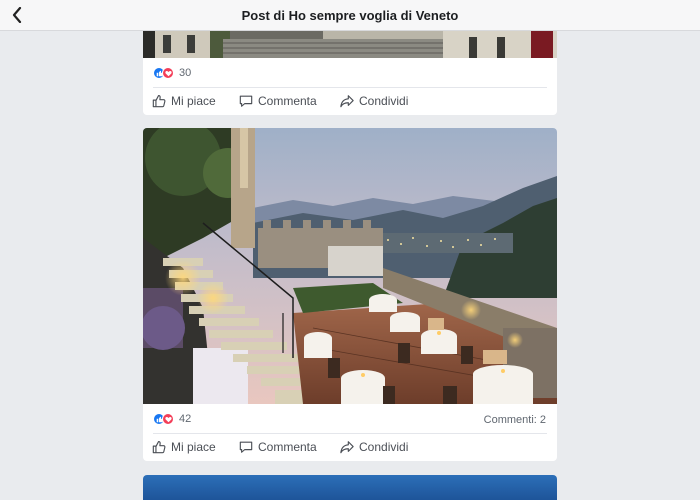 The height and width of the screenshot is (500, 700). What do you see at coordinates (185, 73) in the screenshot?
I see `reaction-count: 30` at bounding box center [185, 73].